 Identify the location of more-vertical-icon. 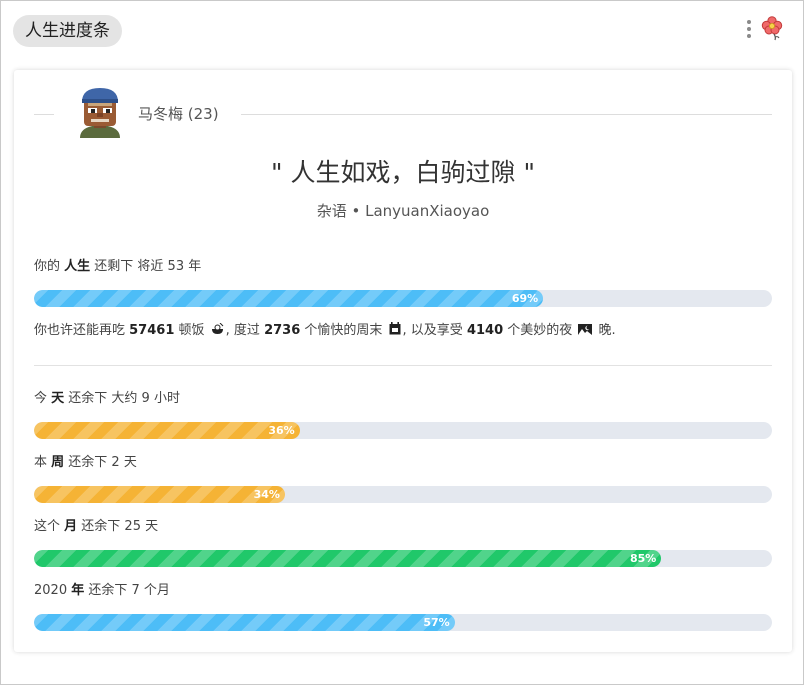
(749, 31).